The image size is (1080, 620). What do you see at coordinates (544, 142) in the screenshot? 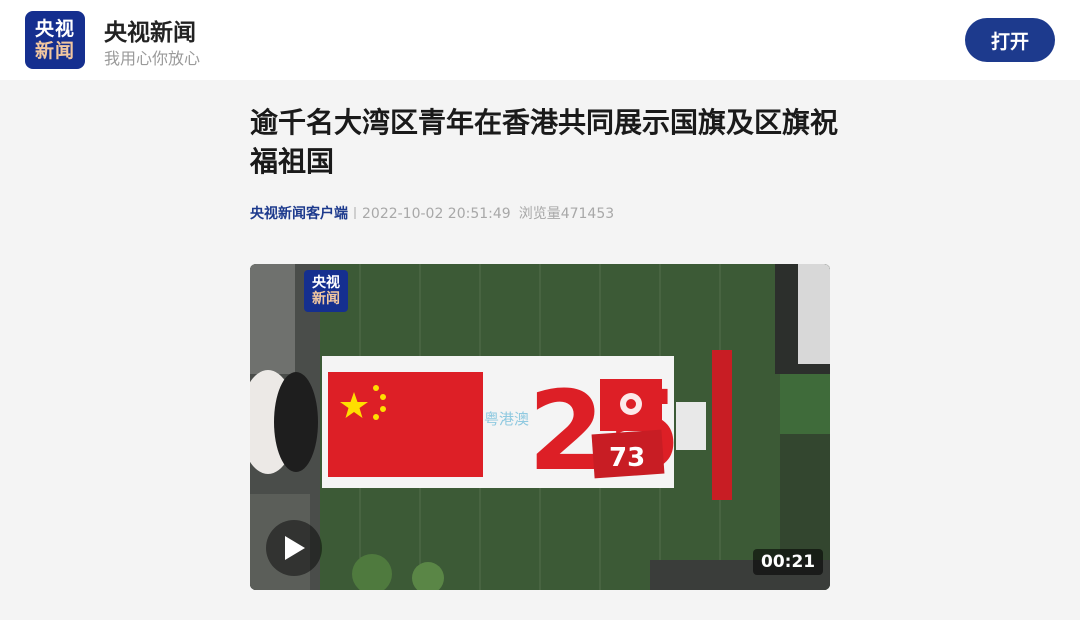
I see `article-title: 逾千名大湾区青年在香港共同展示国旗及区旗祝福祖国` at bounding box center [544, 142].